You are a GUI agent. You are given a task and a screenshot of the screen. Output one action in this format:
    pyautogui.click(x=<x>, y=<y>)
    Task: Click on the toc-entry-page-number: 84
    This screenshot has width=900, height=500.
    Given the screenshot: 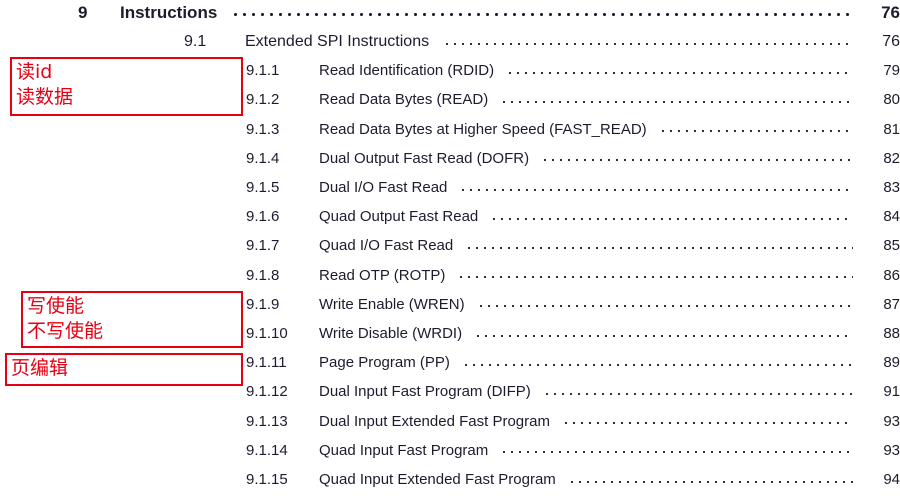 What is the action you would take?
    pyautogui.click(x=891, y=217)
    